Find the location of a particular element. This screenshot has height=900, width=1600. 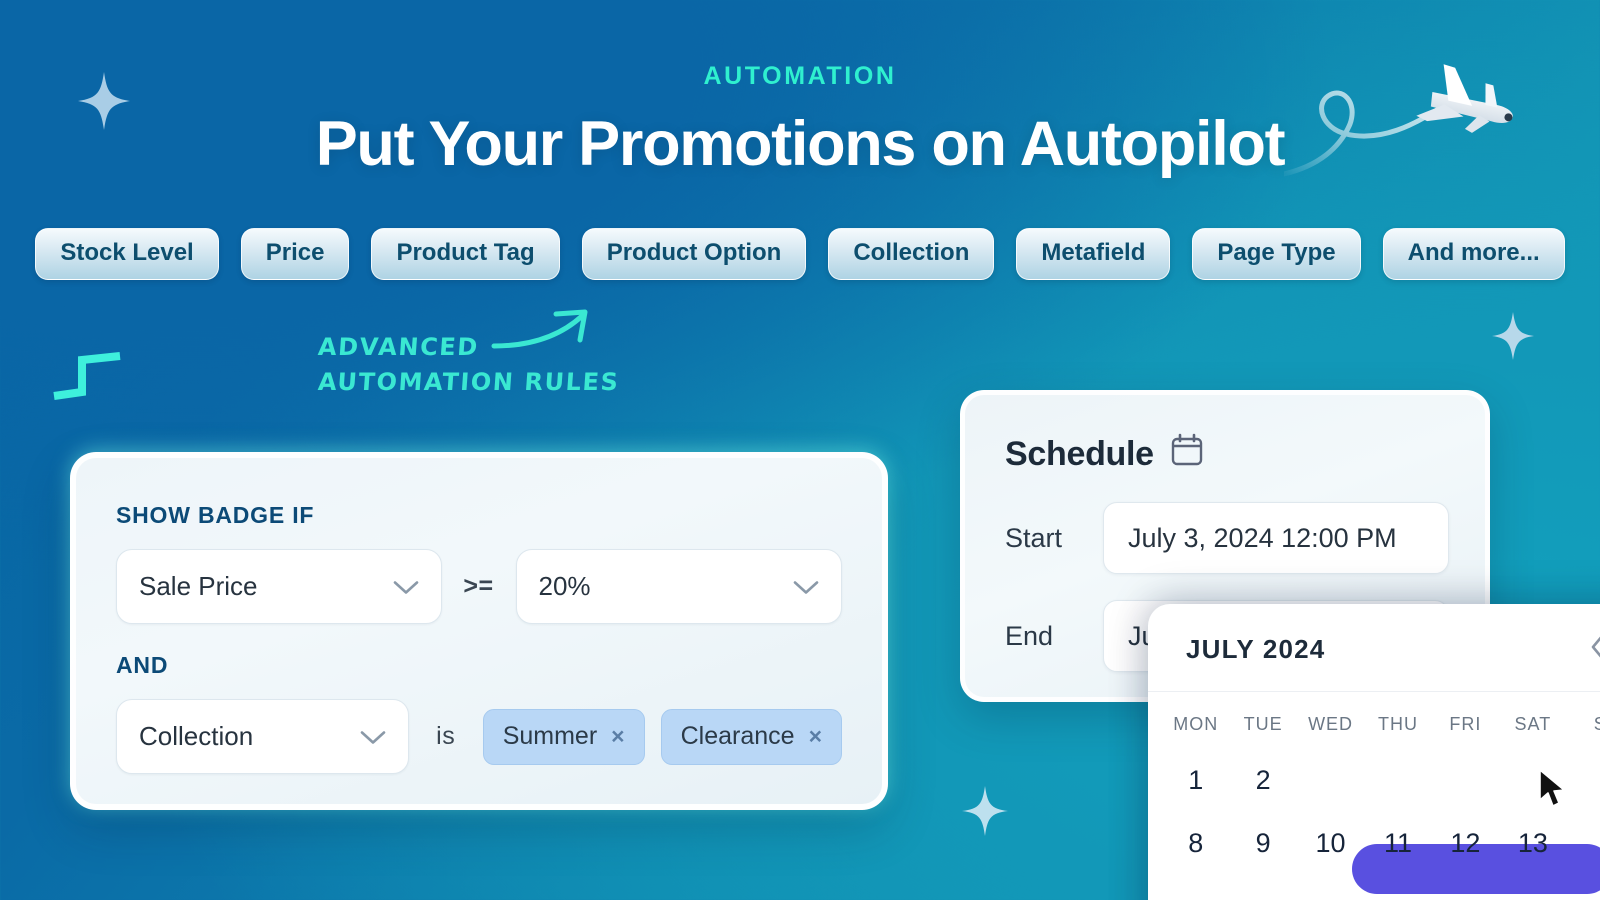

field-select-collection: Collection is located at coordinates (262, 736).